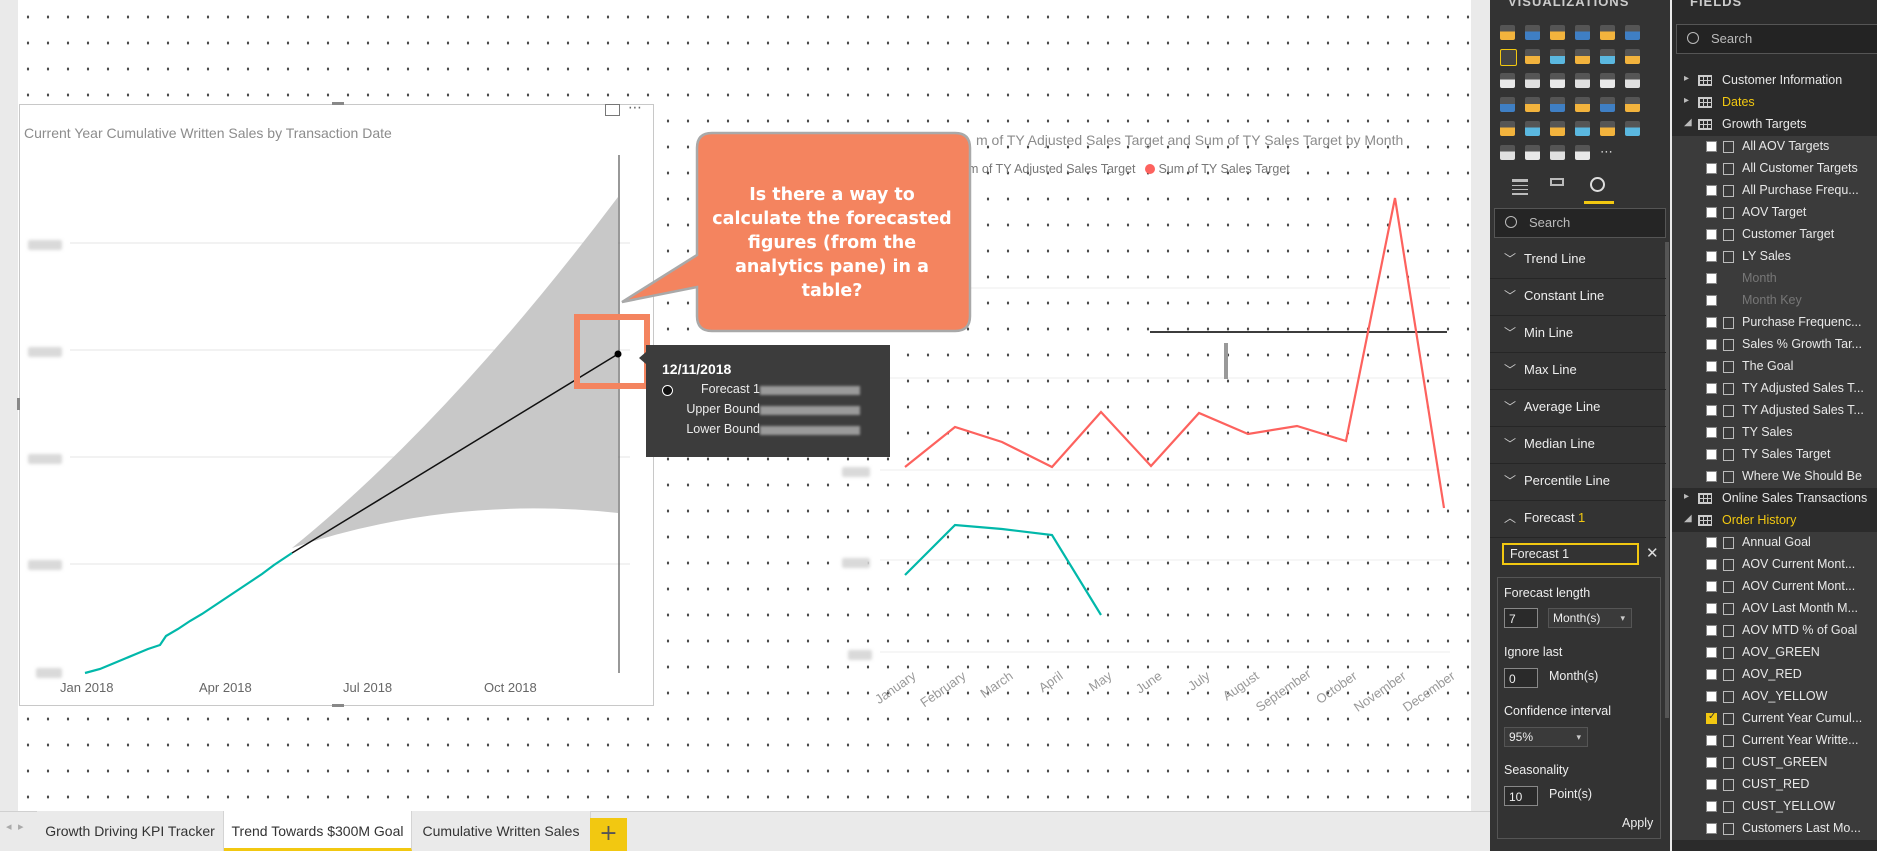 Image resolution: width=1877 pixels, height=851 pixels. What do you see at coordinates (1632, 32) in the screenshot?
I see `100pct-column-icon` at bounding box center [1632, 32].